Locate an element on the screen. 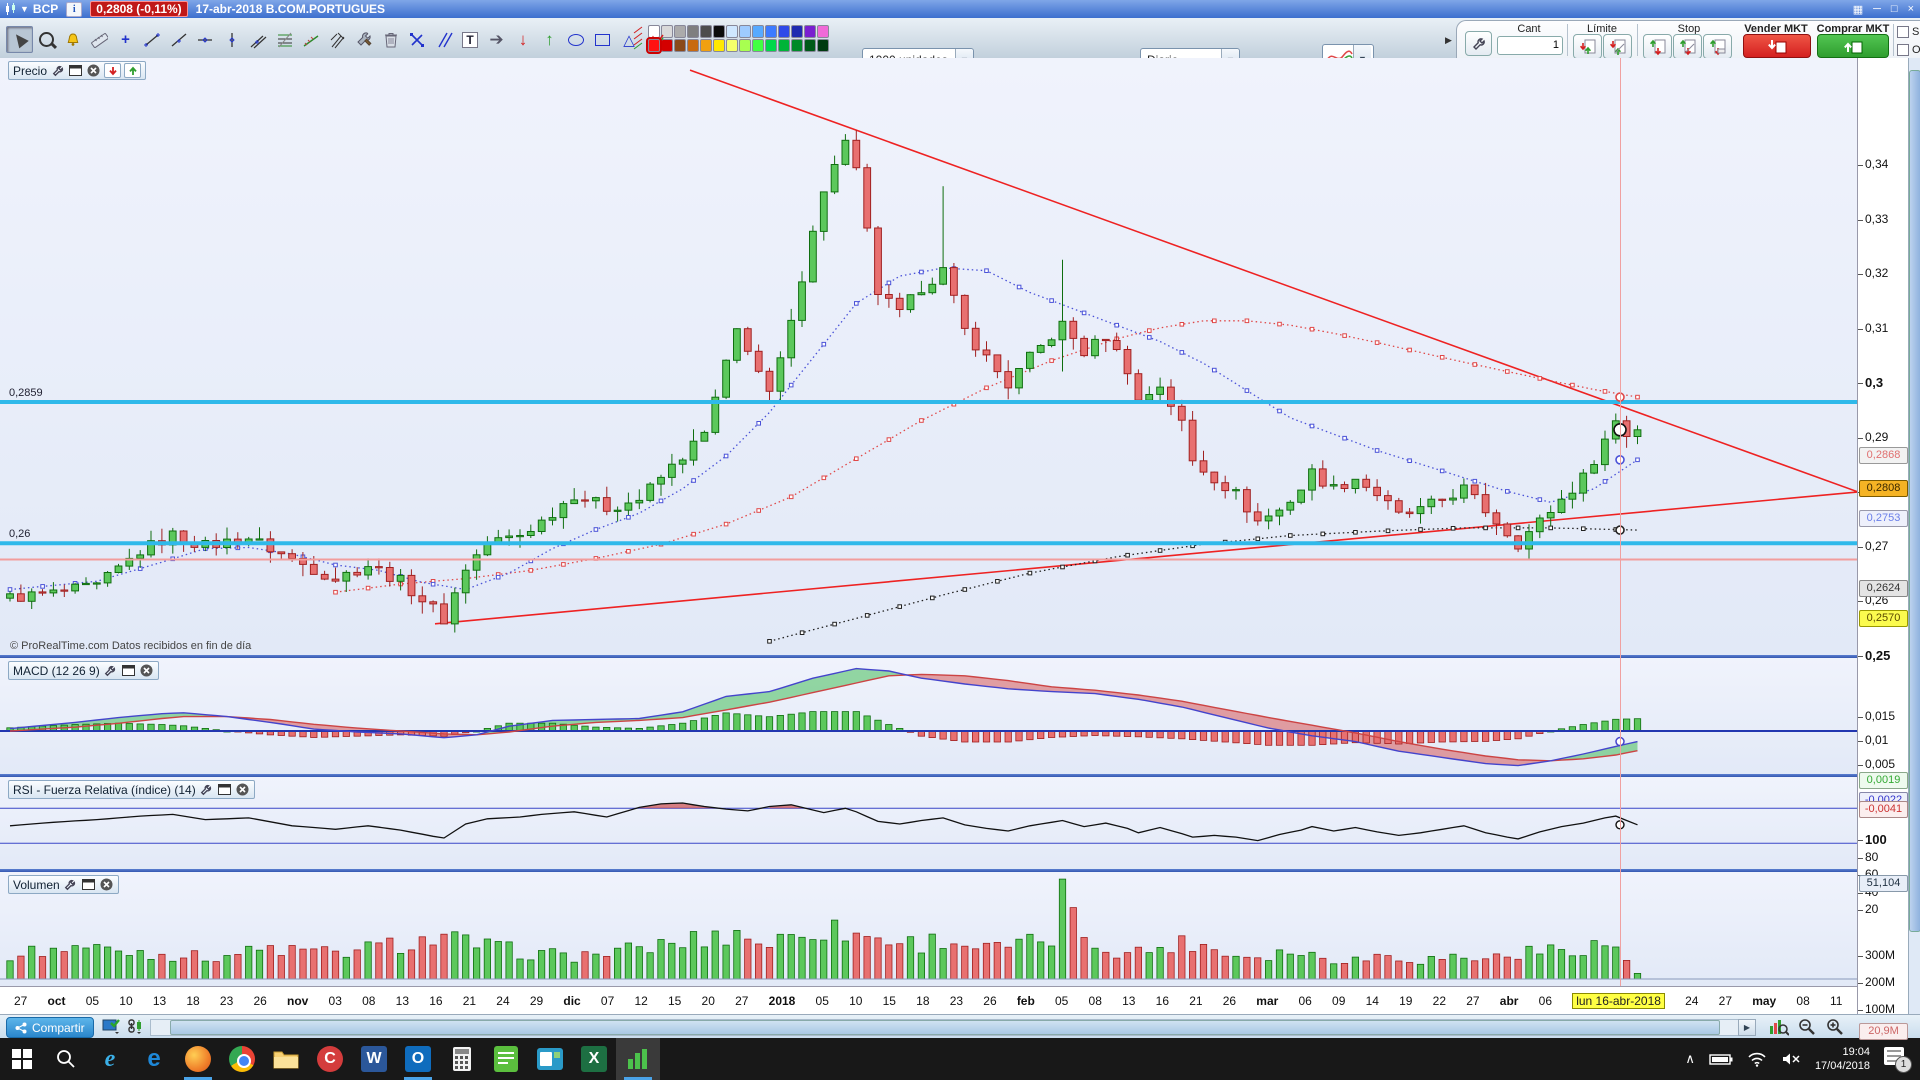 The width and height of the screenshot is (1920, 1080). pane-macd is located at coordinates (928, 717).